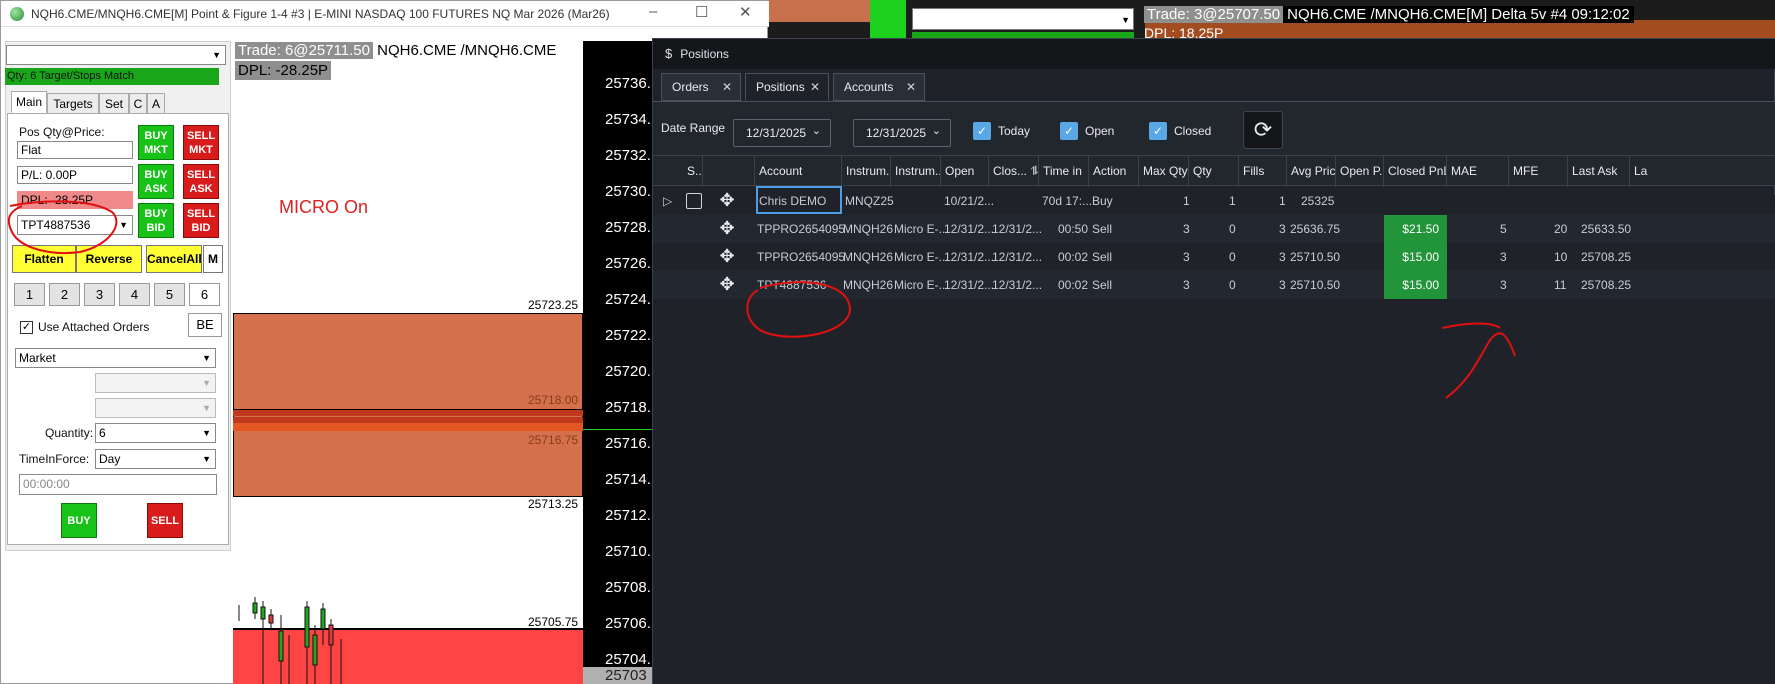 The image size is (1775, 684). Describe the element at coordinates (156, 220) in the screenshot. I see `buy-bid-button: BUY BID` at that location.